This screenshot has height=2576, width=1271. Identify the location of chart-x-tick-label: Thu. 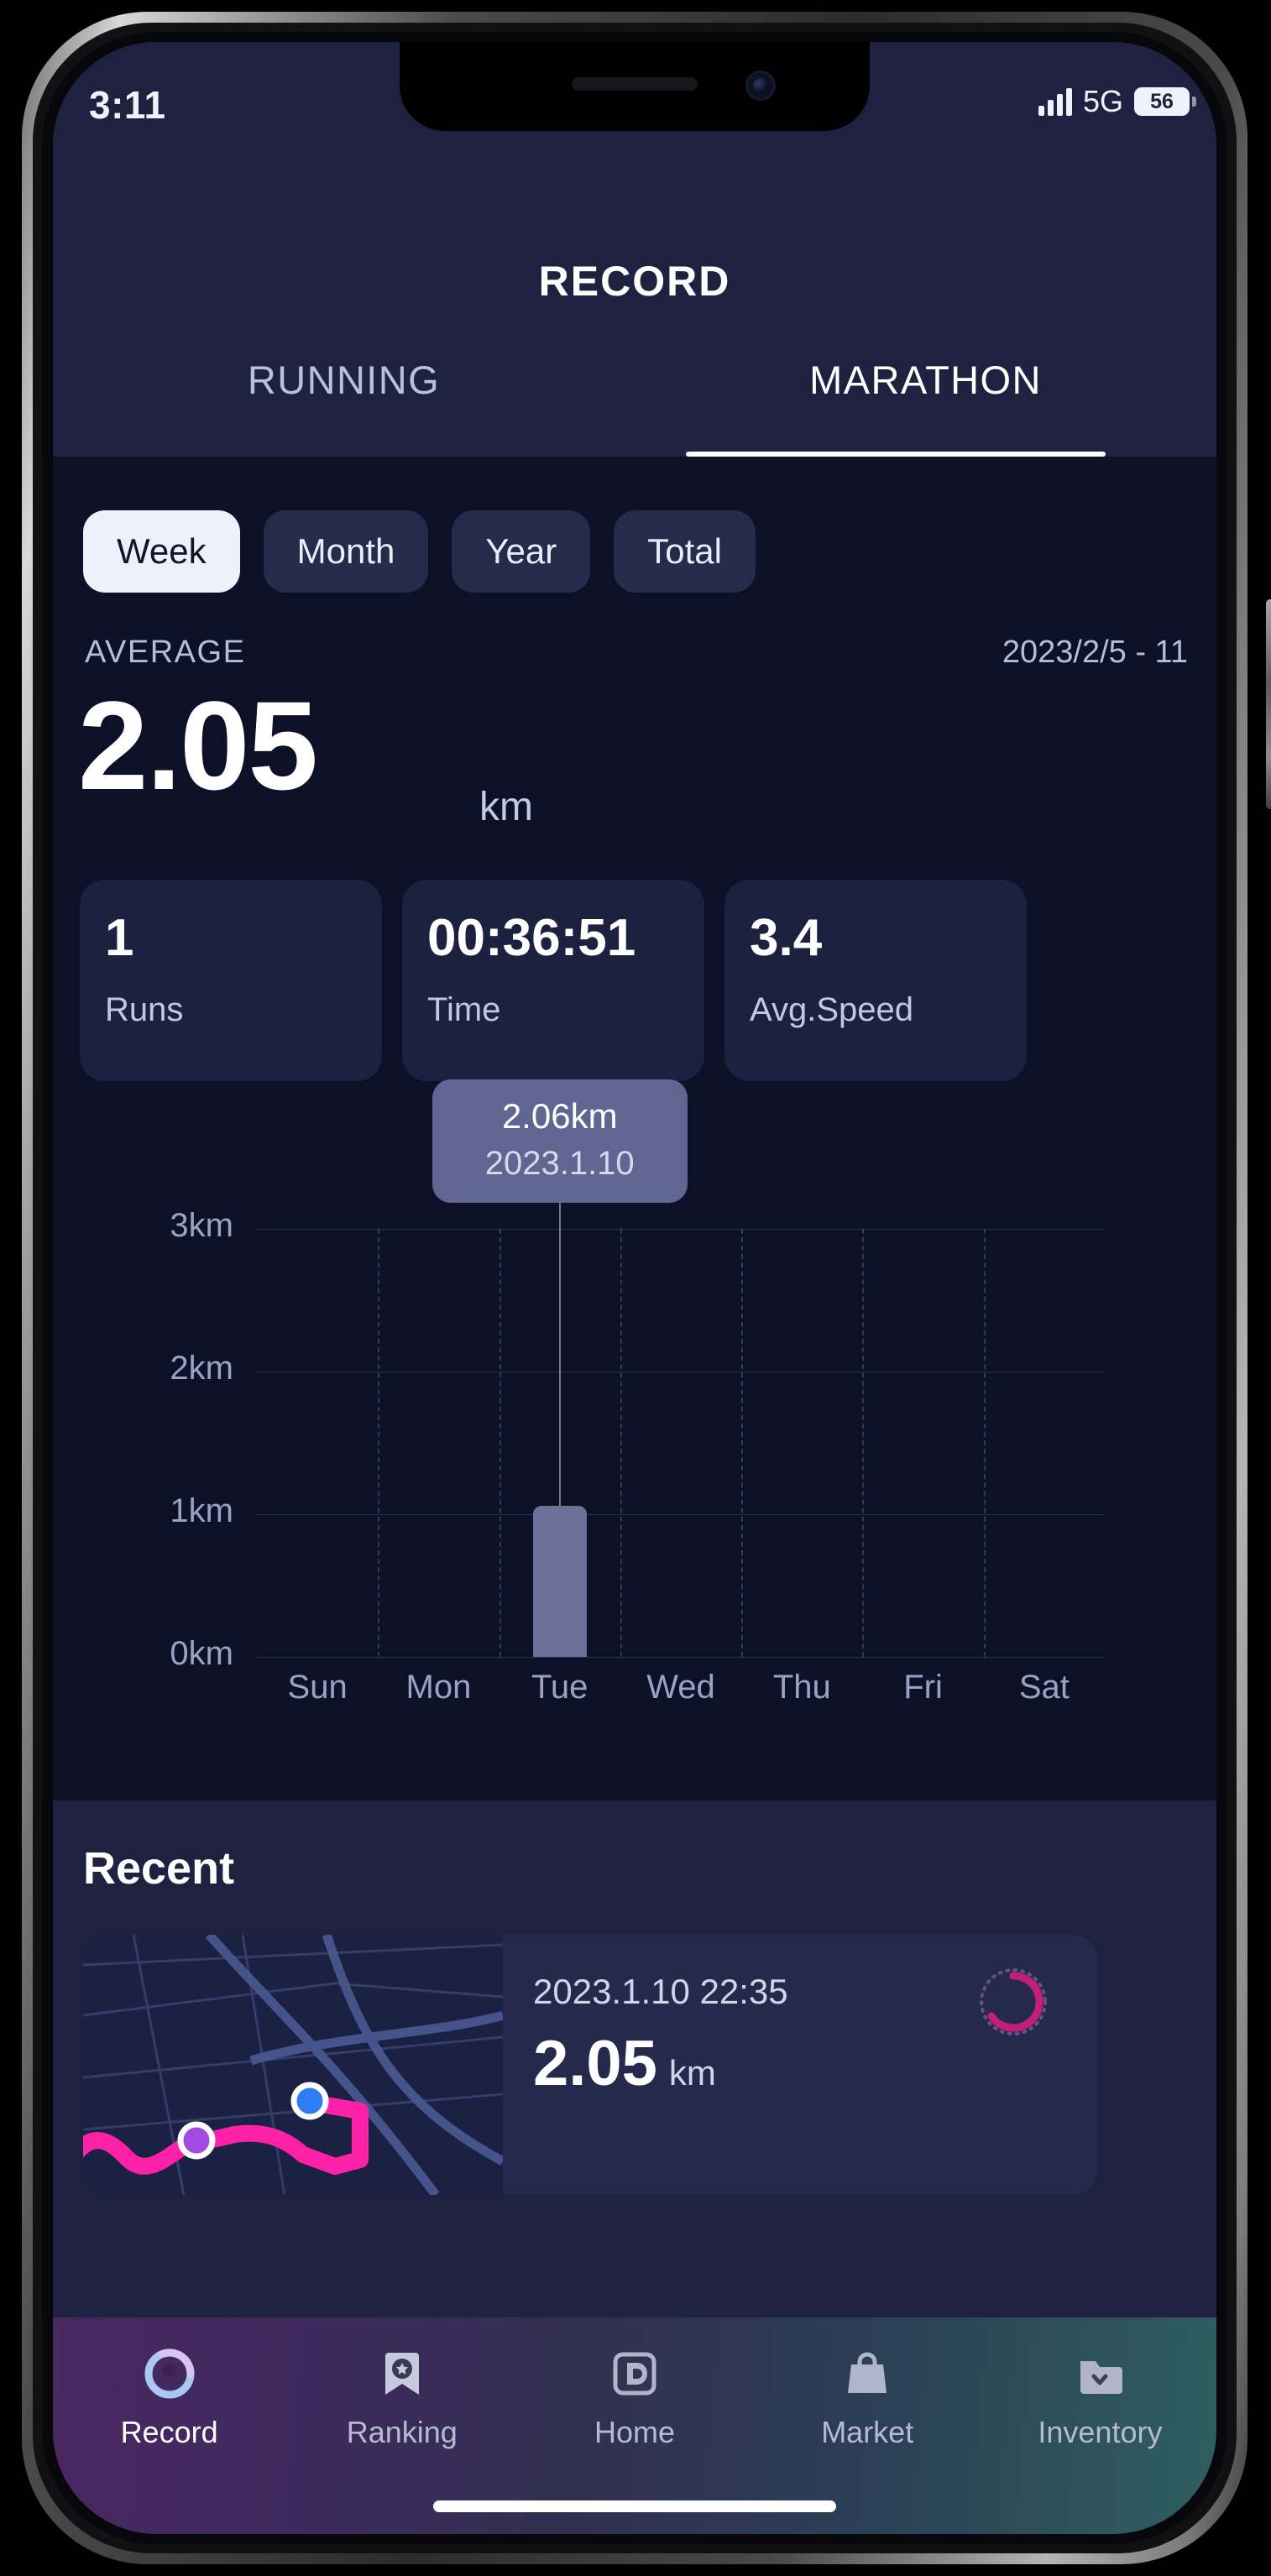
(801, 1687).